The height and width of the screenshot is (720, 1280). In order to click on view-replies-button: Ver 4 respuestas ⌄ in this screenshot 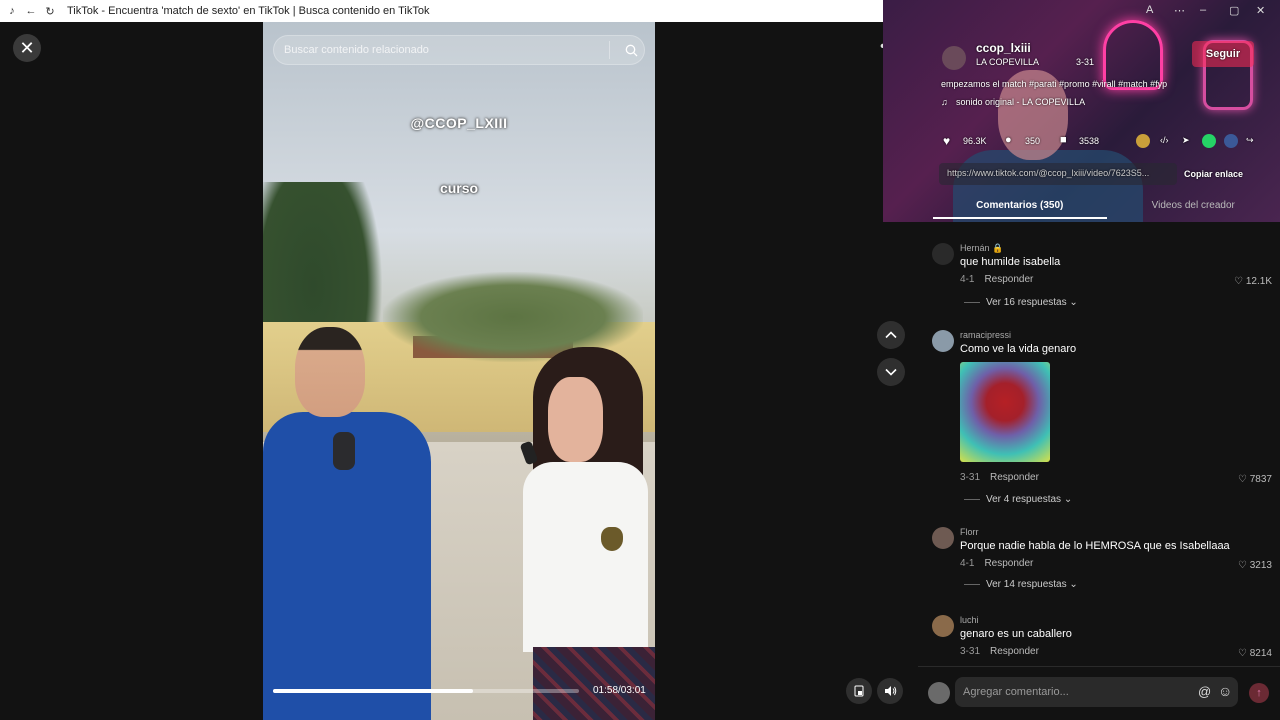, I will do `click(1018, 499)`.